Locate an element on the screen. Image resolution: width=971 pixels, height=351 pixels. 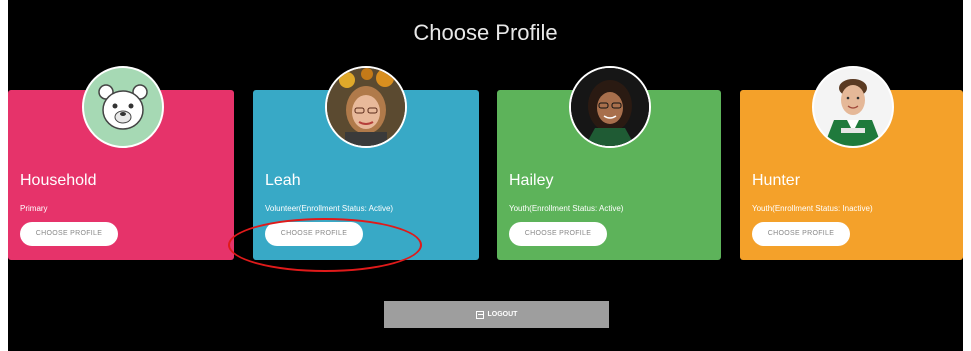
logout-label: LOGOUT is located at coordinates (502, 314).